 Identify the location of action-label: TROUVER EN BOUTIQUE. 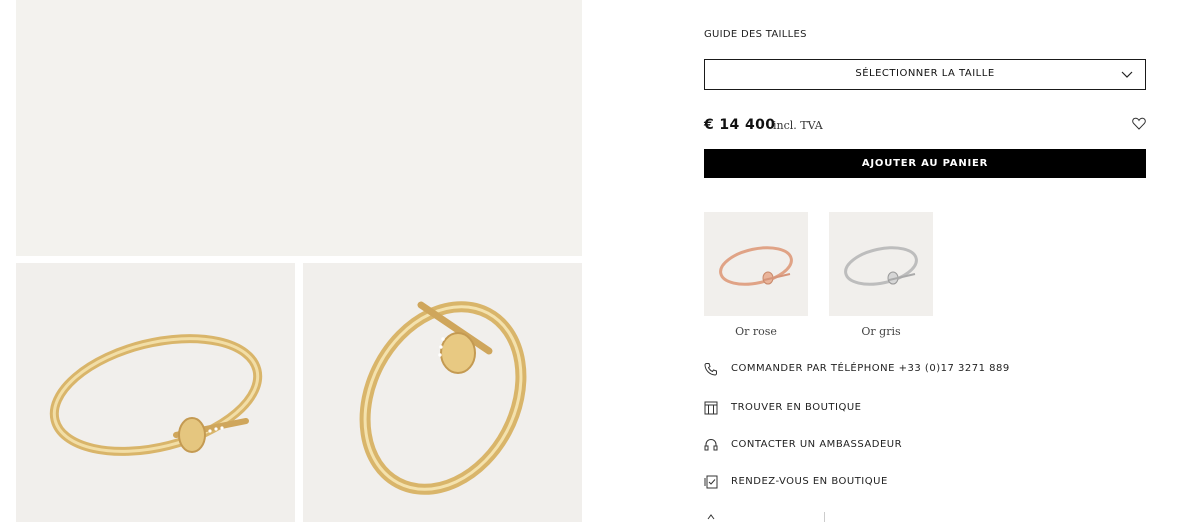
(796, 407).